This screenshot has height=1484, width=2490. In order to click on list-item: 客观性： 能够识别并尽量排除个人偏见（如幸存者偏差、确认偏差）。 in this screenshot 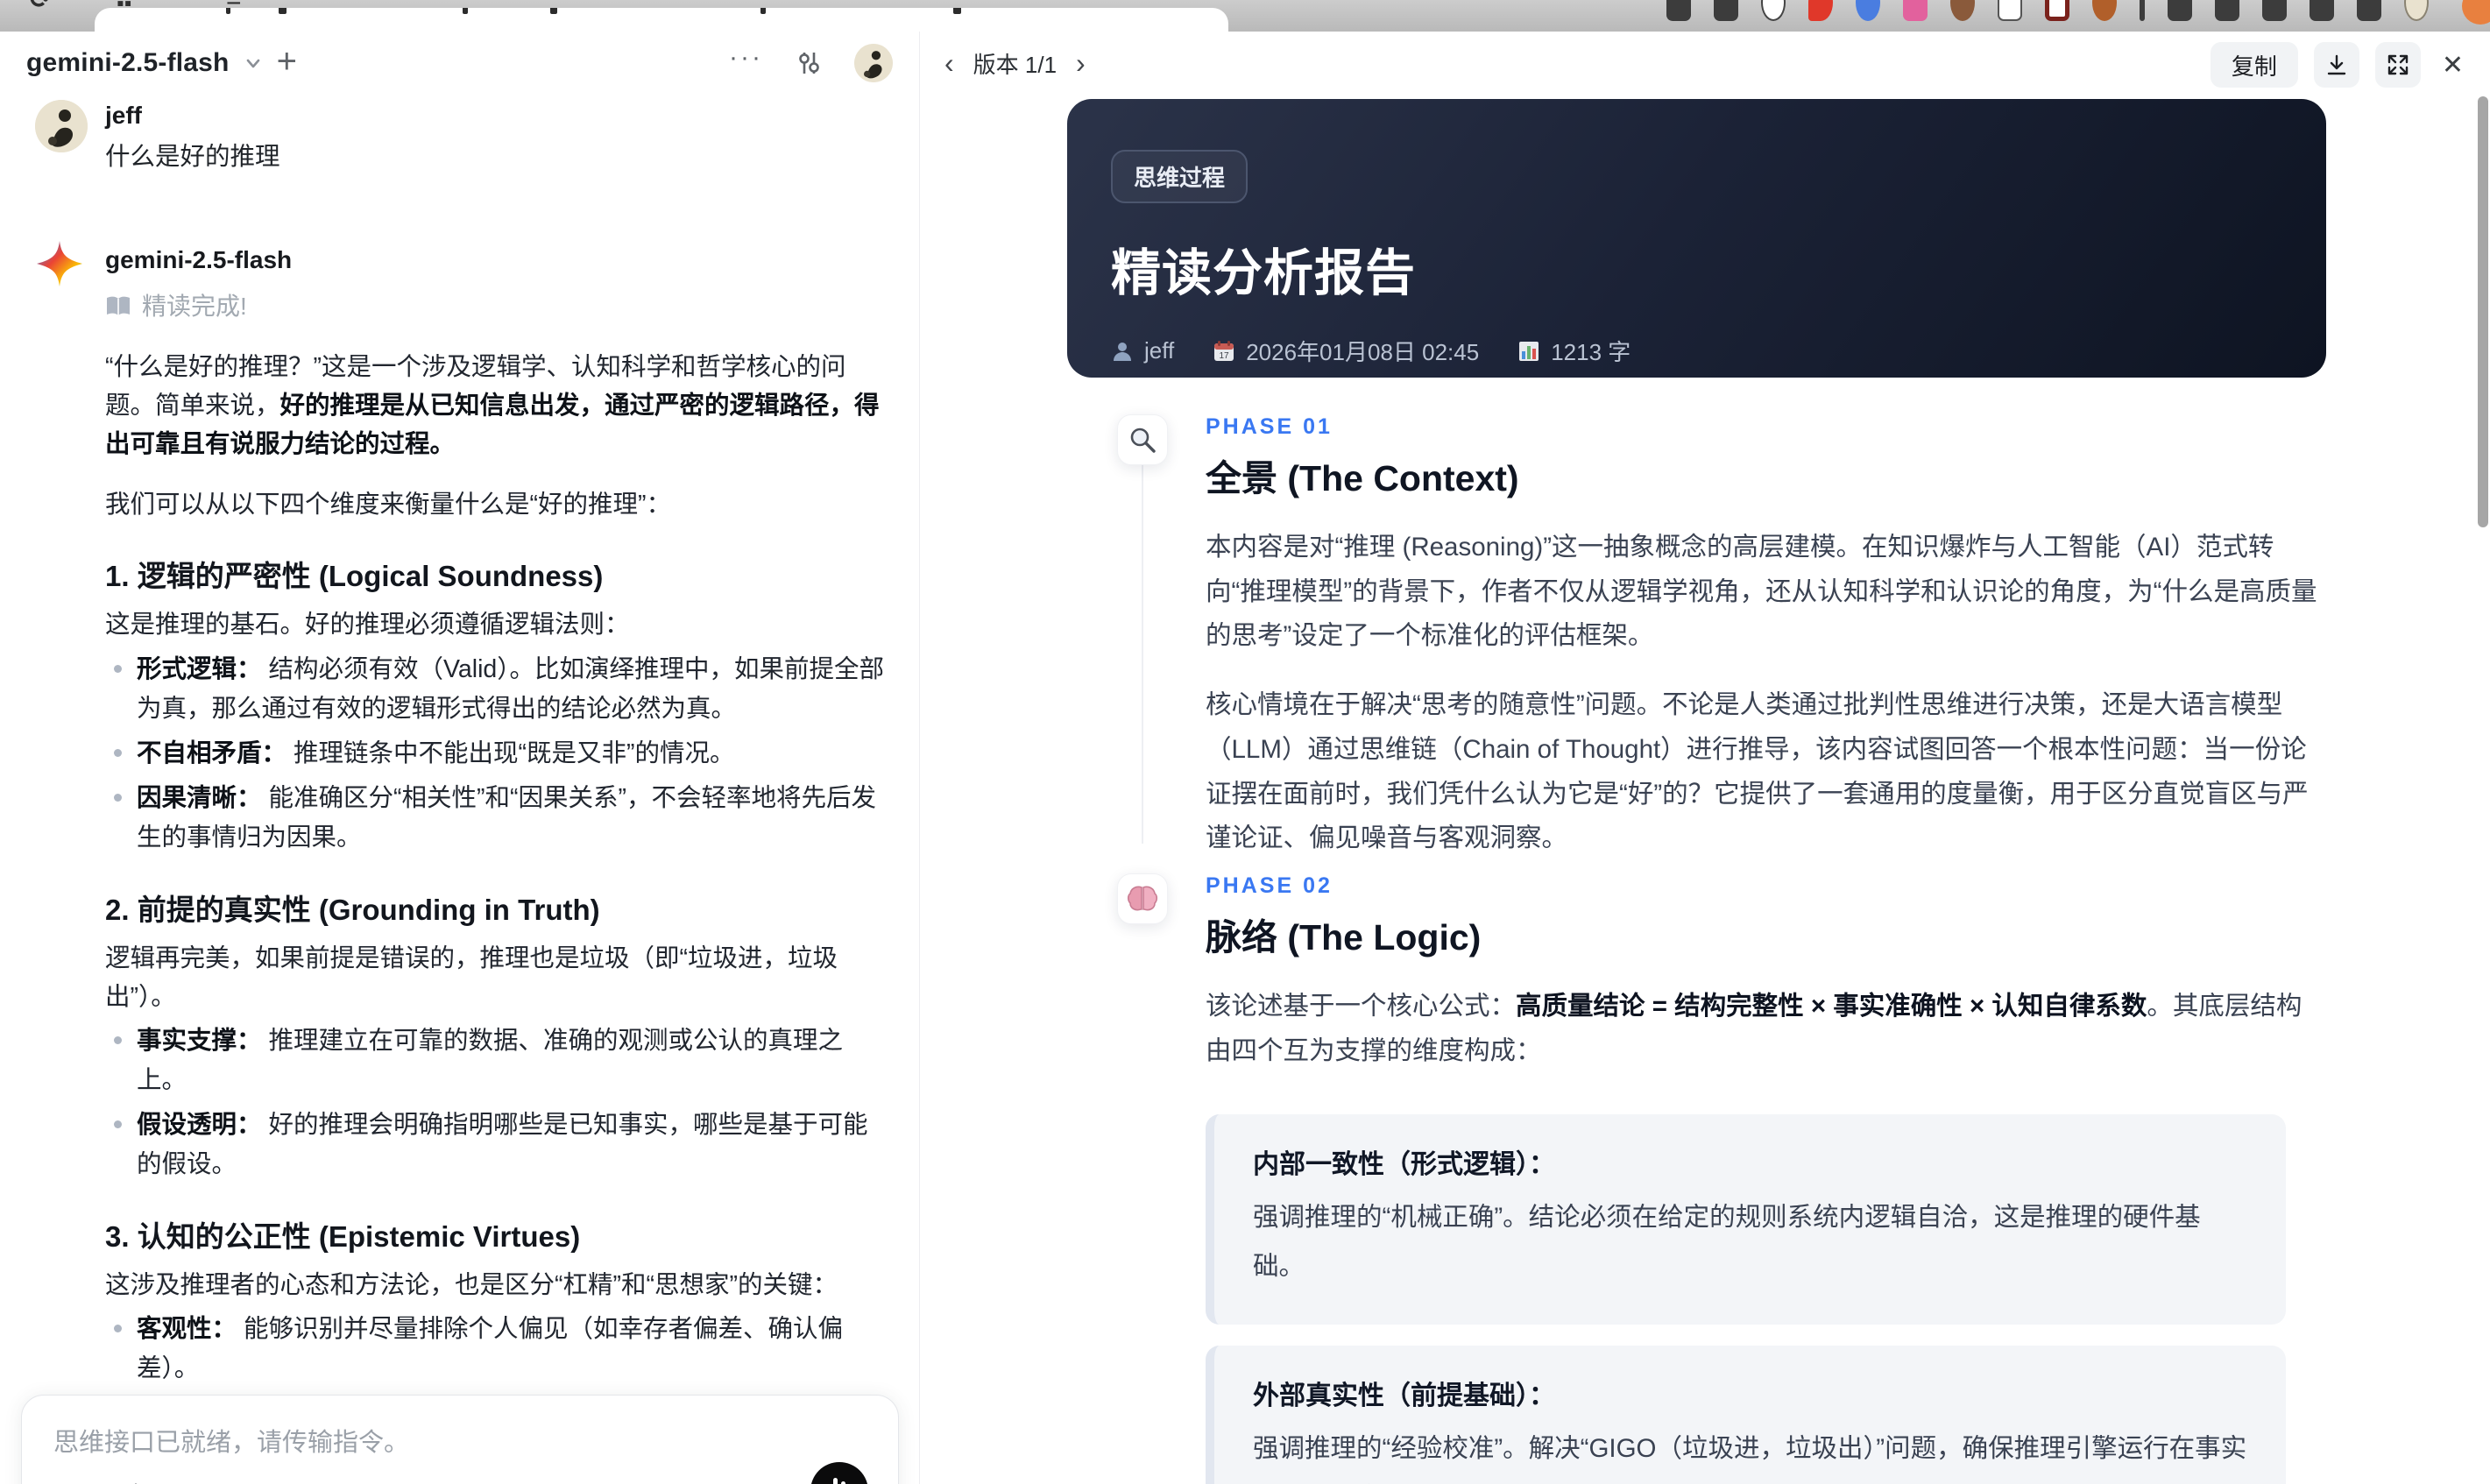, I will do `click(496, 1349)`.